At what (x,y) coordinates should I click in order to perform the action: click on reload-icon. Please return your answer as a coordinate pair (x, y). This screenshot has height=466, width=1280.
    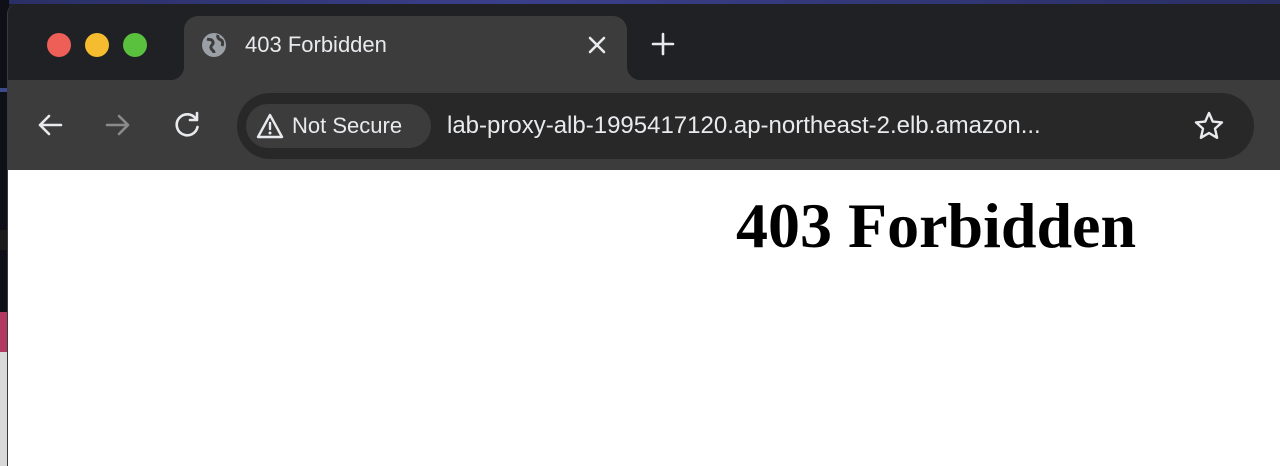
    Looking at the image, I should click on (187, 125).